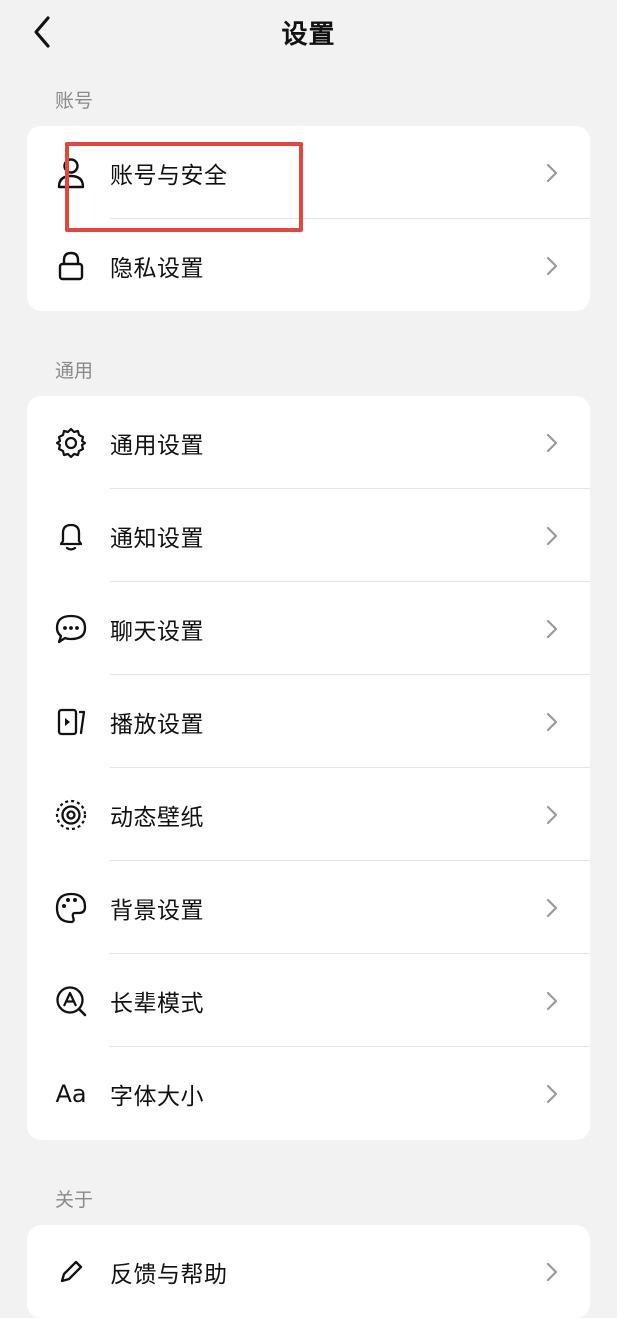 This screenshot has height=1318, width=617. Describe the element at coordinates (184, 187) in the screenshot. I see `highlight-box` at that location.